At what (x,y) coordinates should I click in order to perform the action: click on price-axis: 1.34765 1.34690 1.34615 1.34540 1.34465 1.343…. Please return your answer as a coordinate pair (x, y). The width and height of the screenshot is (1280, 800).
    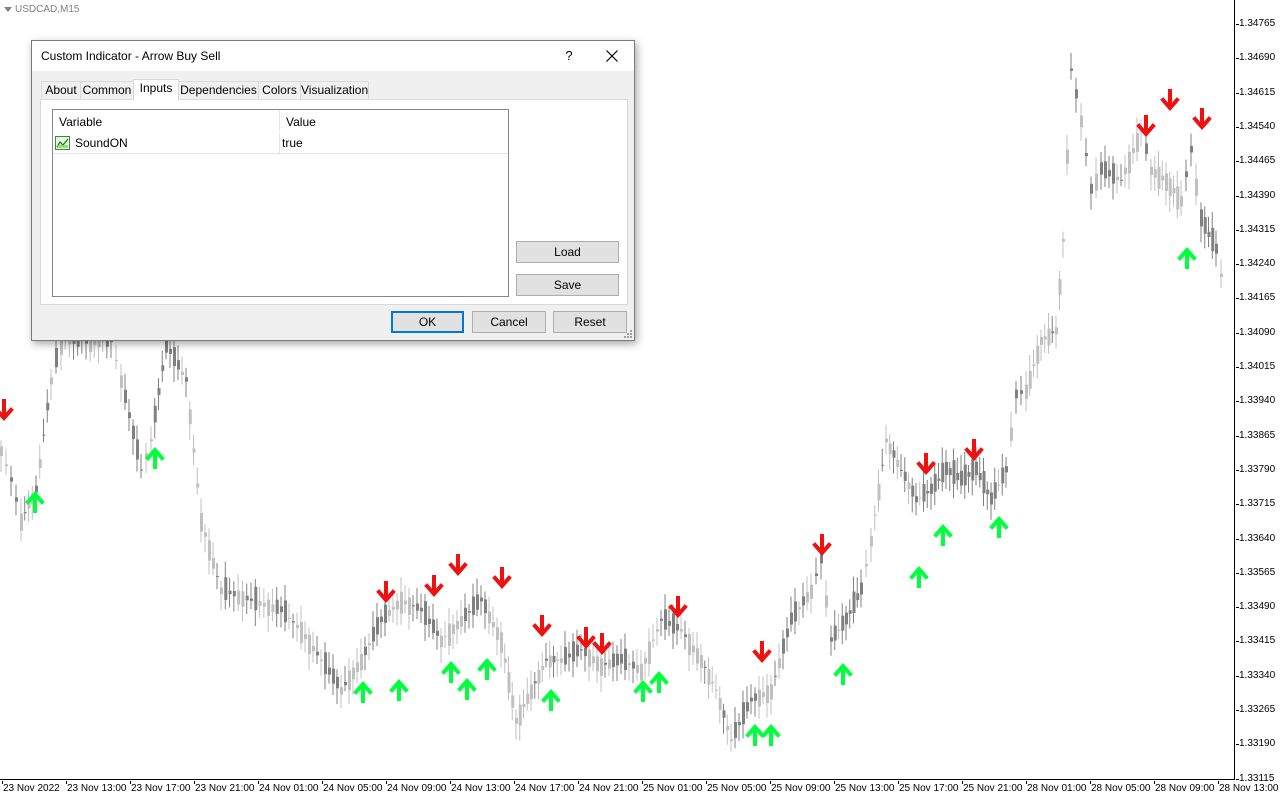
    Looking at the image, I should click on (1258, 392).